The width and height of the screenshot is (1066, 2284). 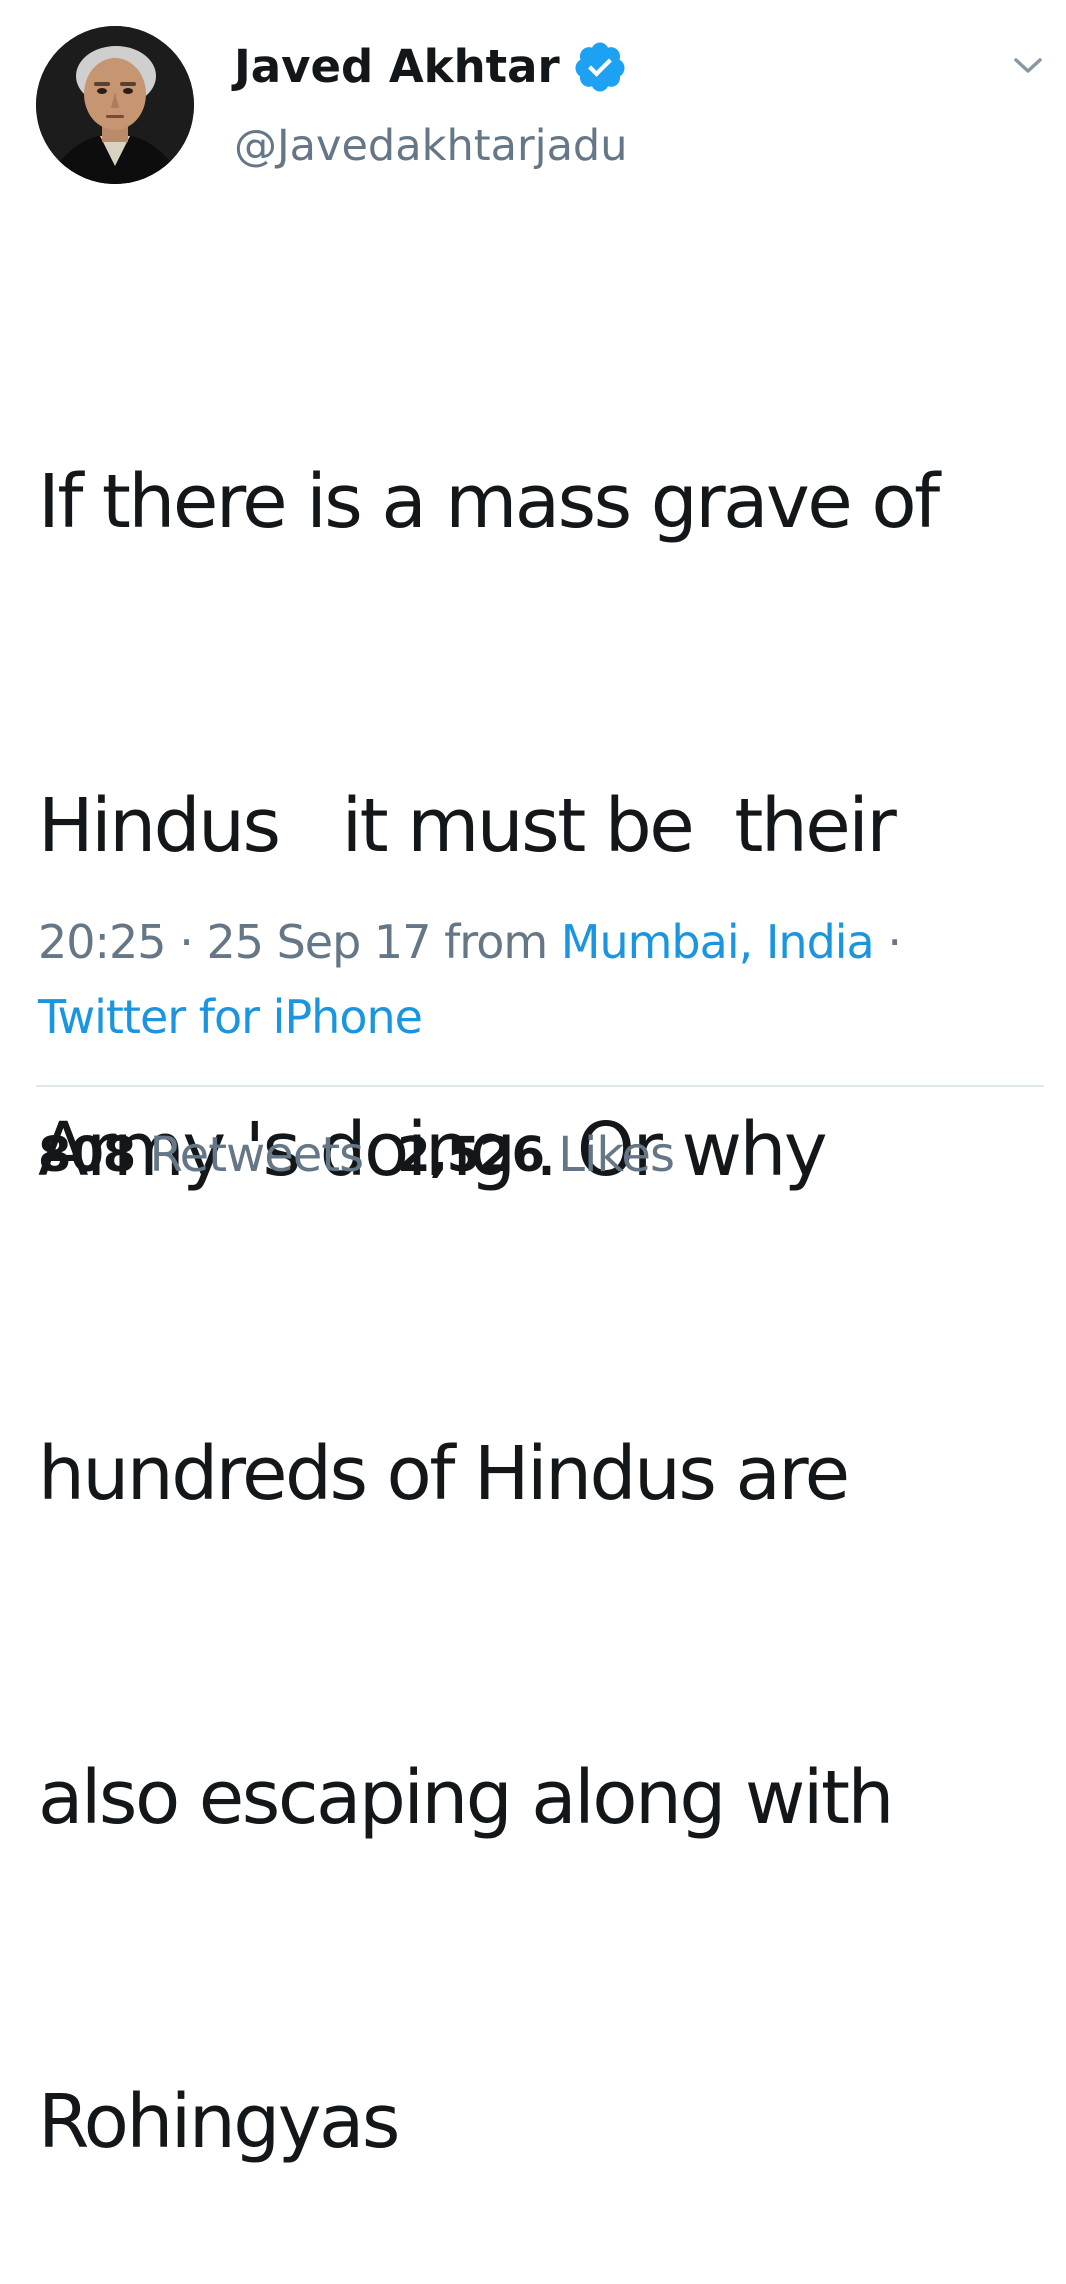 I want to click on tweet-text-line: hundreds of Hindus are, so click(x=444, y=1474).